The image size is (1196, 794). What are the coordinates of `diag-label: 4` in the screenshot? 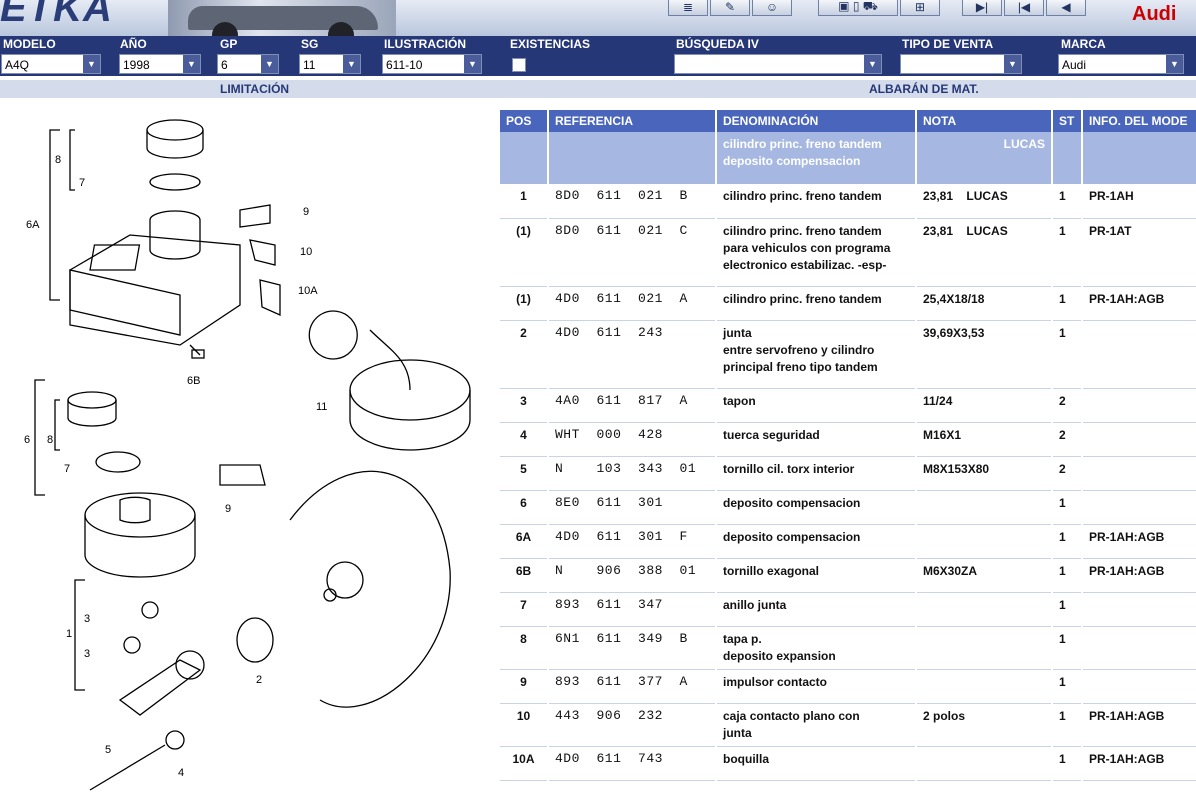 It's located at (181, 773).